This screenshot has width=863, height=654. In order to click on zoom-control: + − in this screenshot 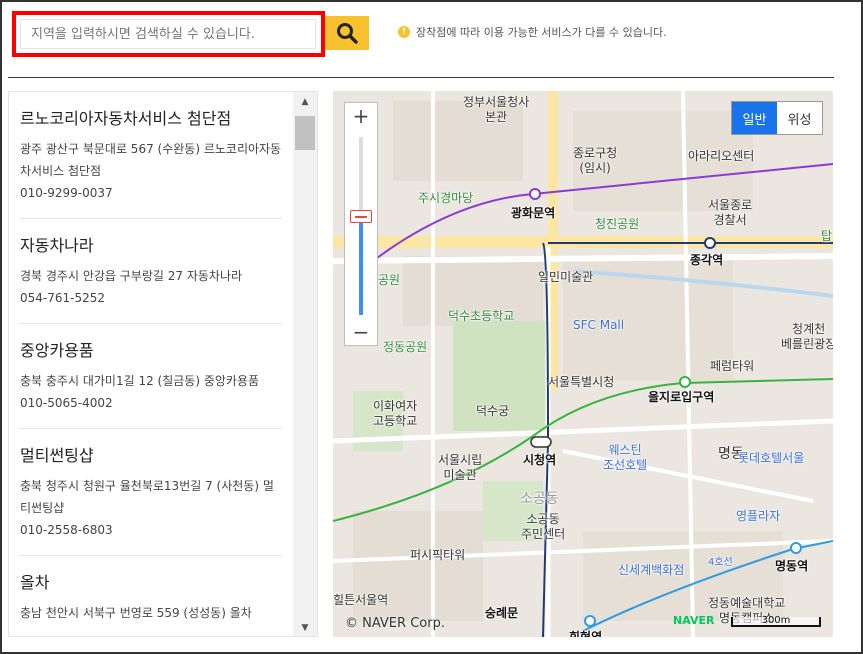, I will do `click(361, 224)`.